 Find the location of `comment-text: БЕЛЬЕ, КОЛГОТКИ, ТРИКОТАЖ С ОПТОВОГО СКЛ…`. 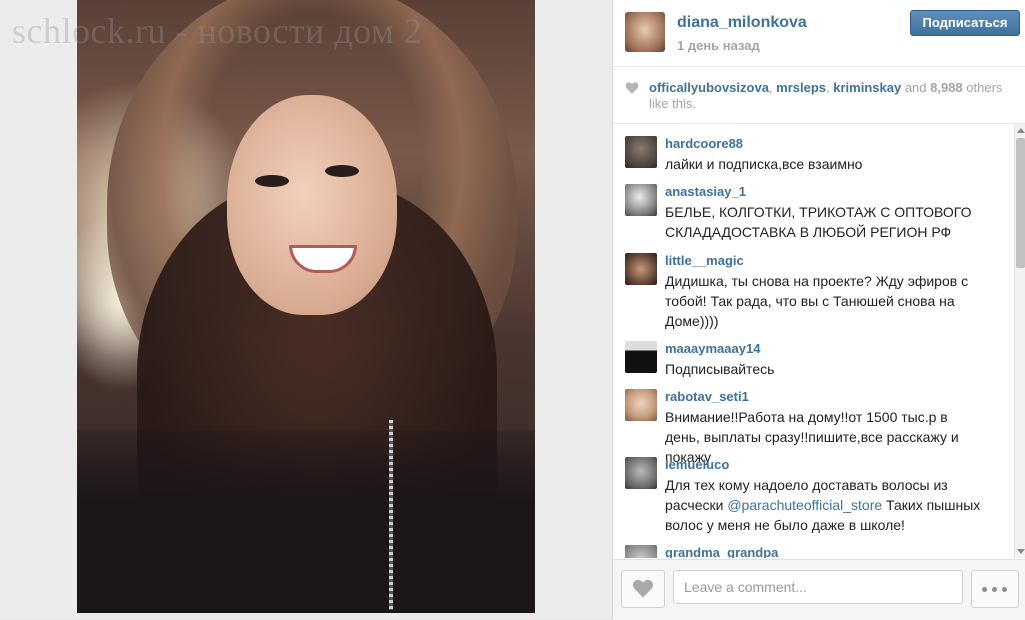

comment-text: БЕЛЬЕ, КОЛГОТКИ, ТРИКОТАЖ С ОПТОВОГО СКЛ… is located at coordinates (818, 222).